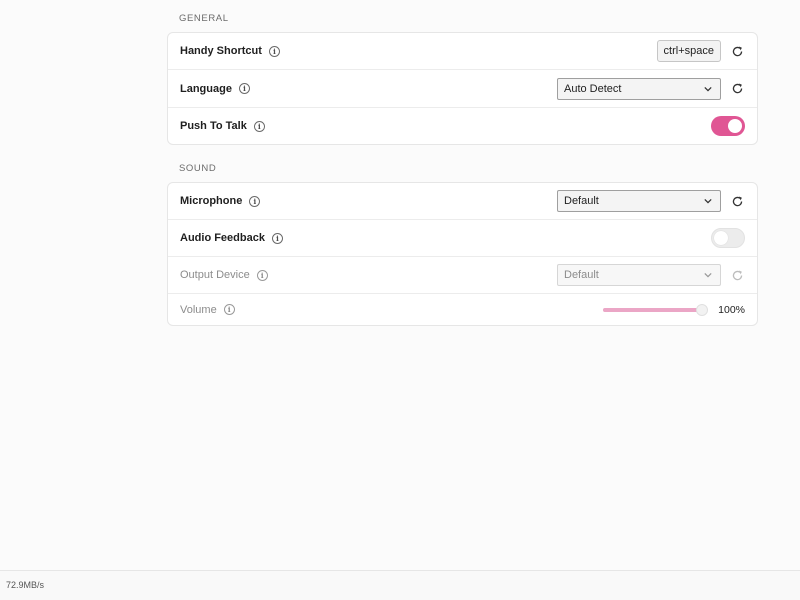 This screenshot has width=800, height=600. Describe the element at coordinates (221, 51) in the screenshot. I see `handy-shortcut-label: Handy Shortcut` at that location.